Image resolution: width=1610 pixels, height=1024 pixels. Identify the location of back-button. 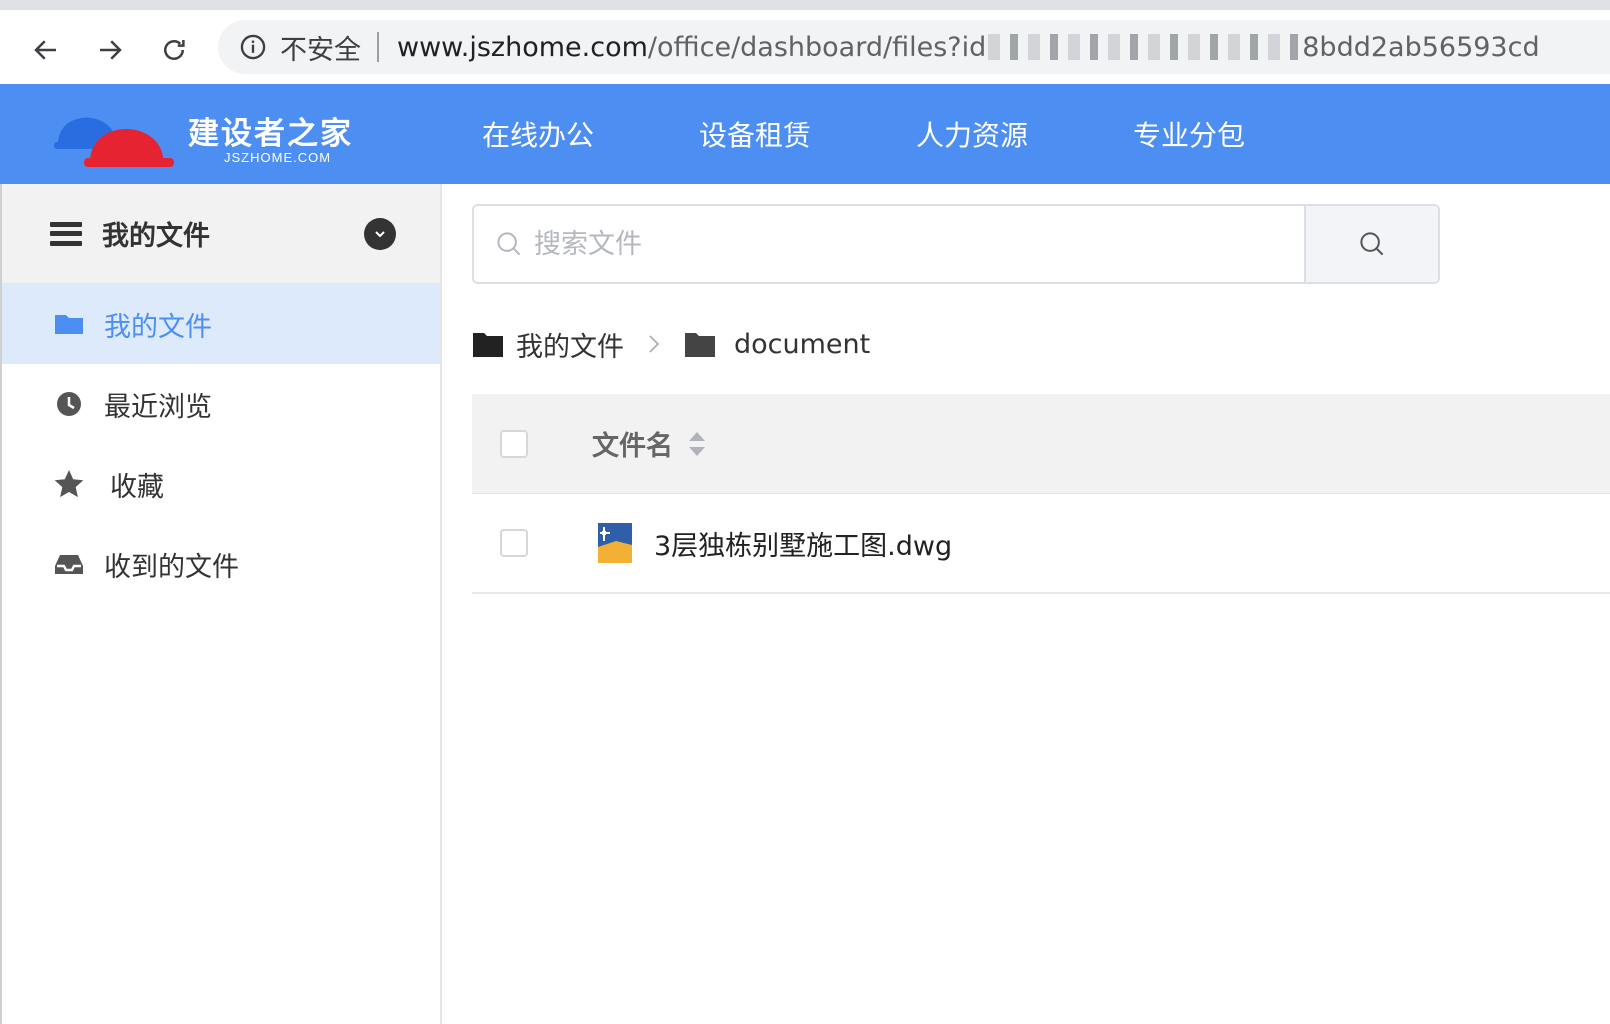
(46, 50).